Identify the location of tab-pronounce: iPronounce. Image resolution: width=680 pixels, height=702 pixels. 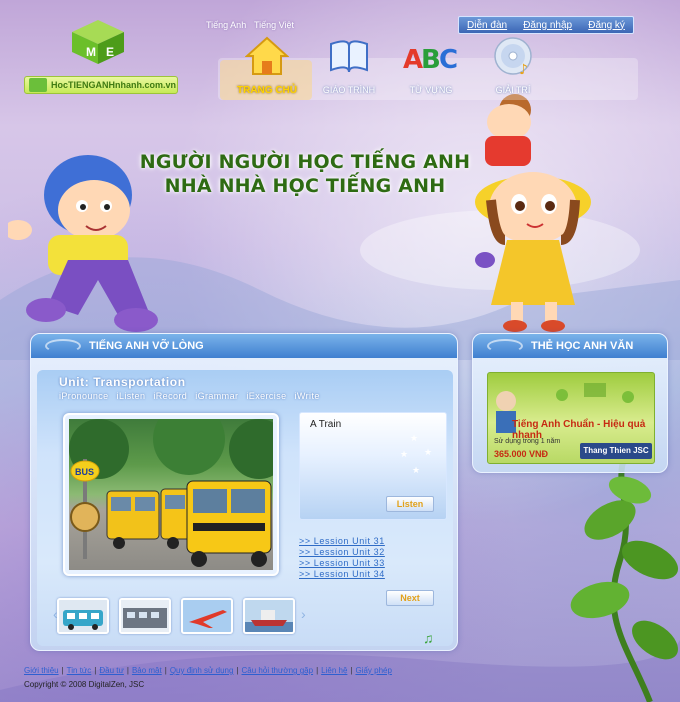
(84, 396).